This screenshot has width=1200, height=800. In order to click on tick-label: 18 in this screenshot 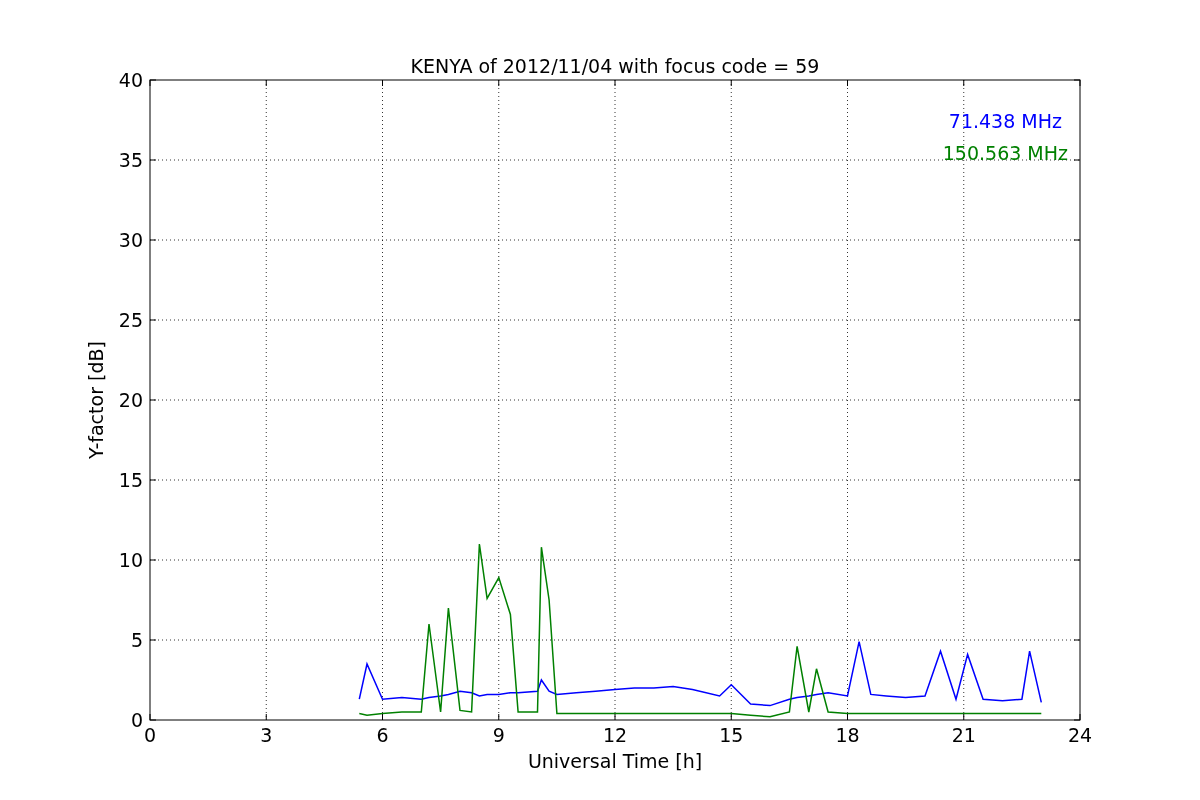, I will do `click(847, 735)`.